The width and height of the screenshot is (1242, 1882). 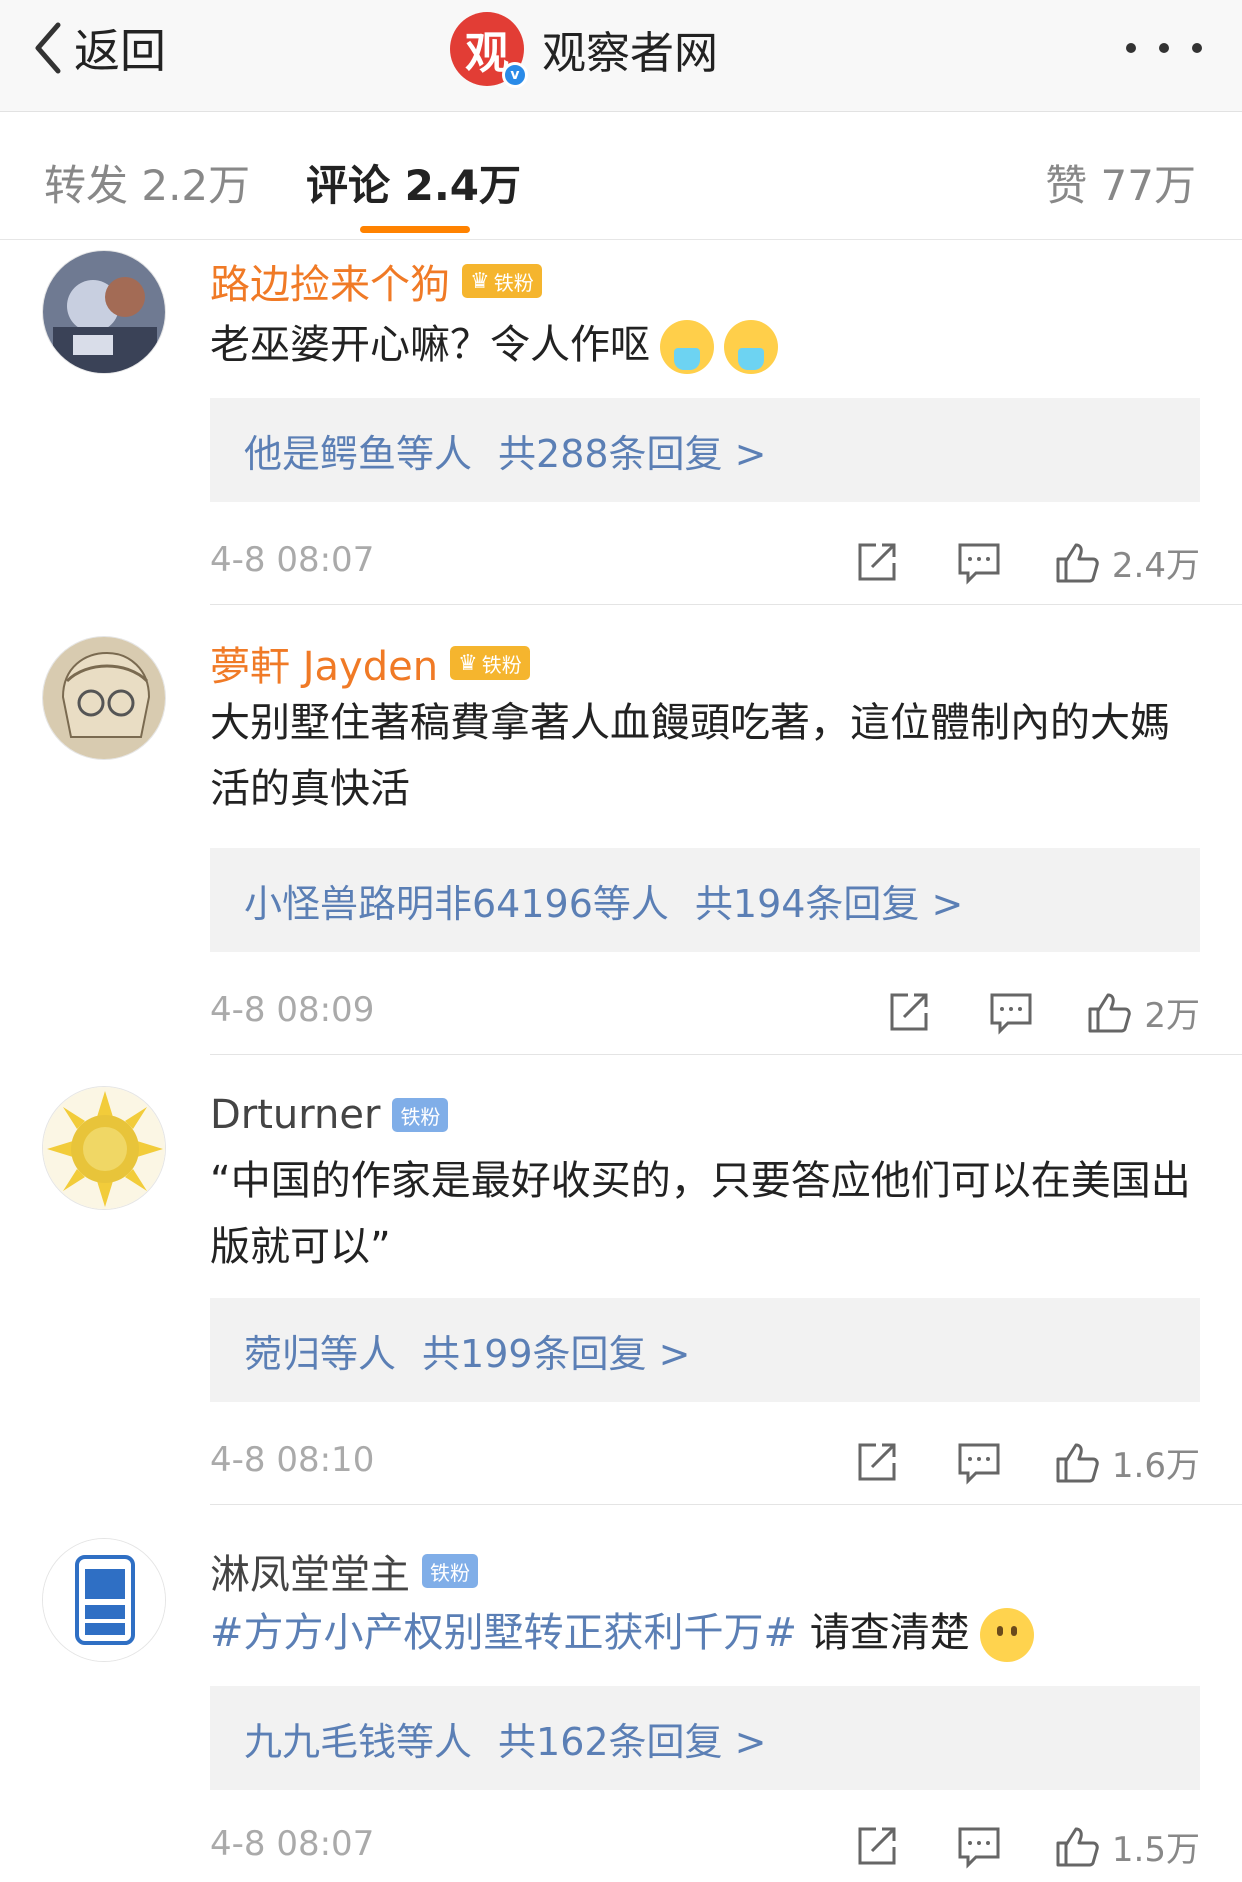 What do you see at coordinates (330, 281) in the screenshot?
I see `username: 路边捡来个狗` at bounding box center [330, 281].